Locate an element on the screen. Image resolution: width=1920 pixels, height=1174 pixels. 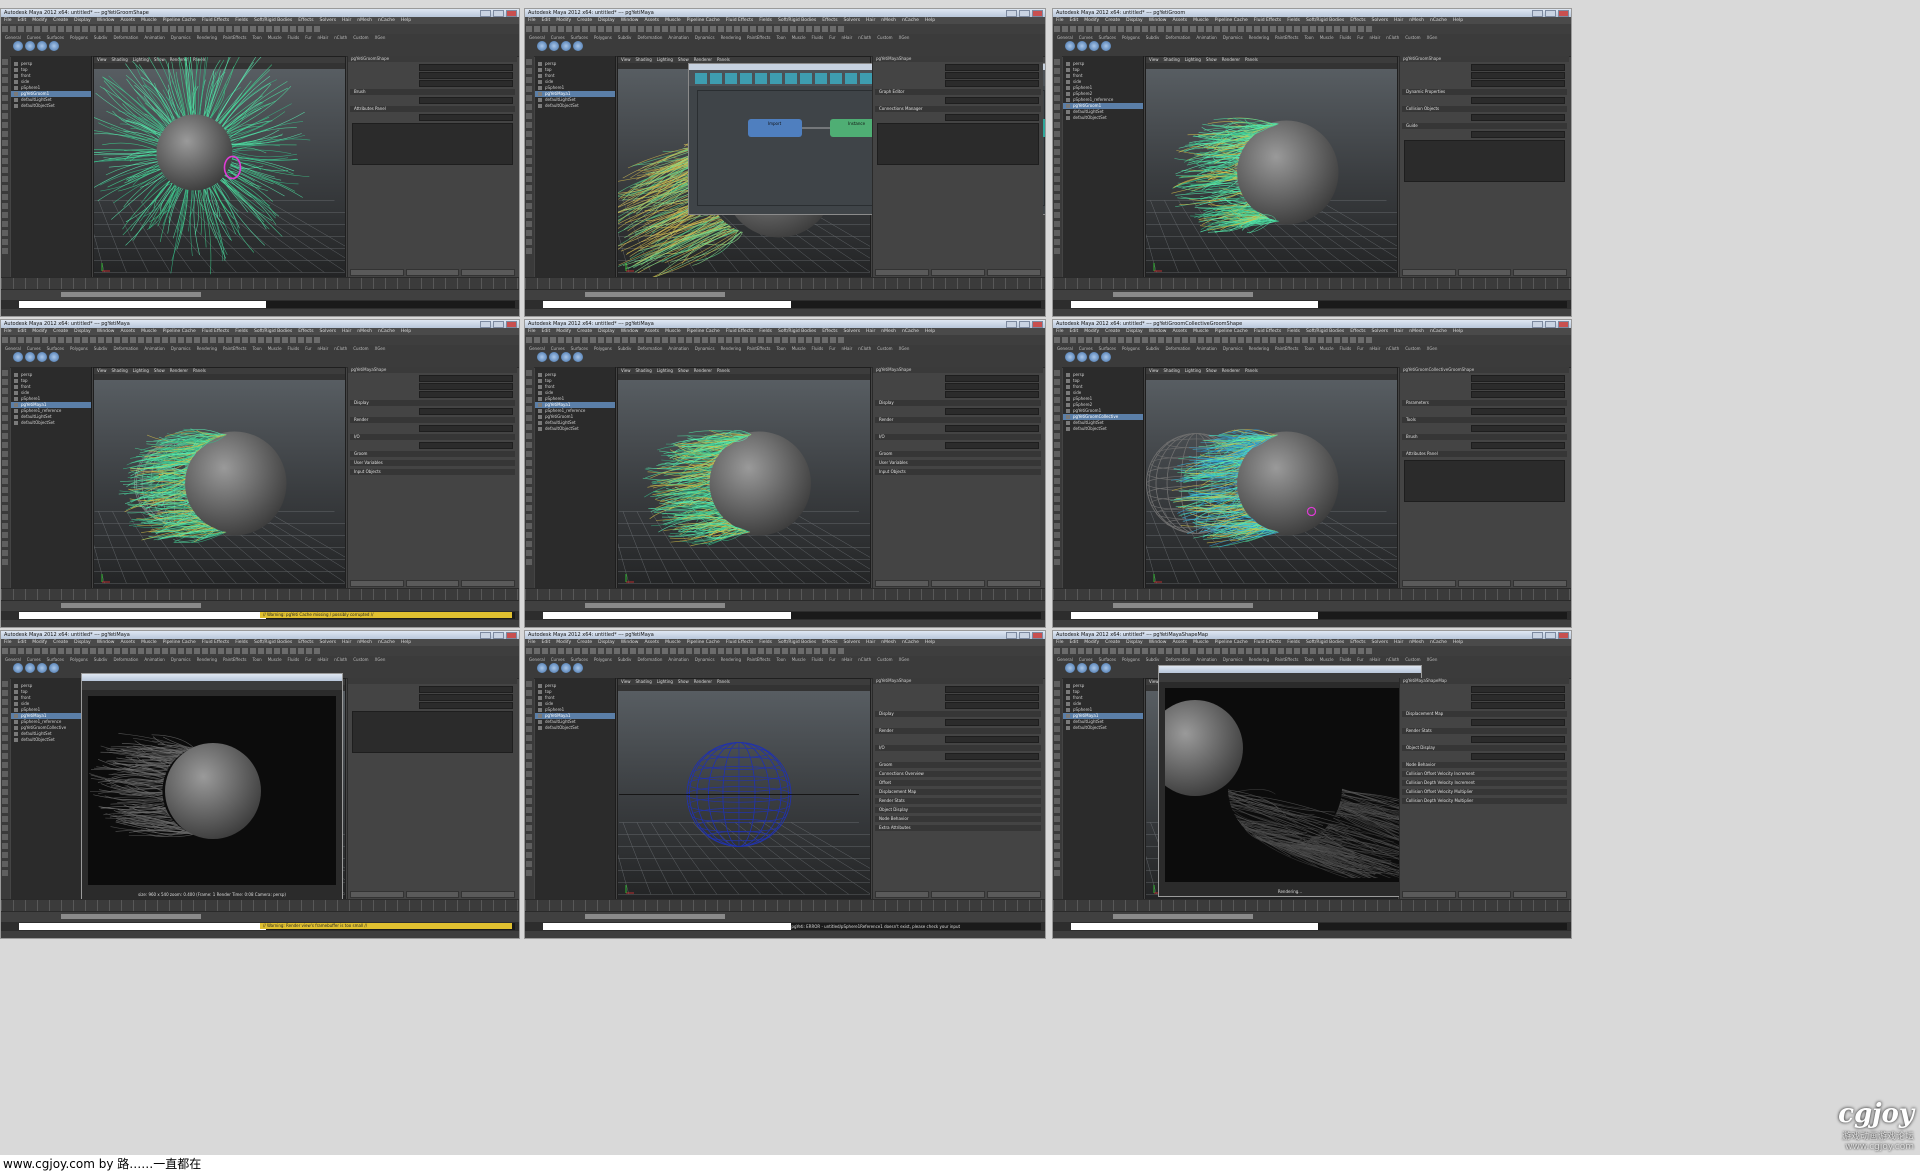
menu-display: Display is located at coordinates (82, 331).